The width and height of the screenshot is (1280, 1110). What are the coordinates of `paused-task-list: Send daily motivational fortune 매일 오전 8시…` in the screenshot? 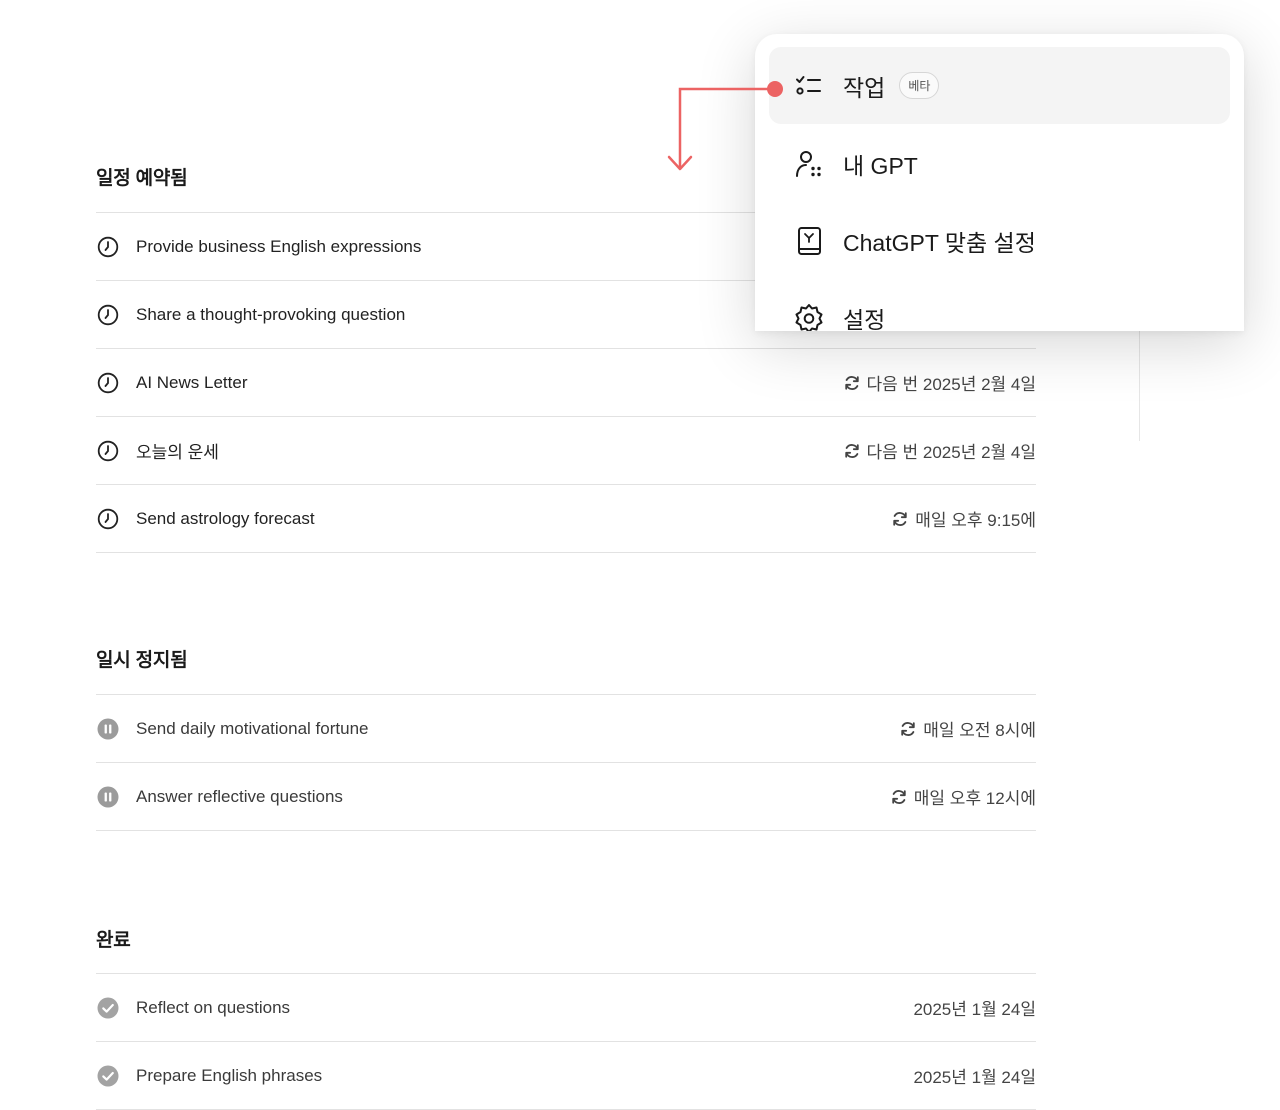 It's located at (566, 762).